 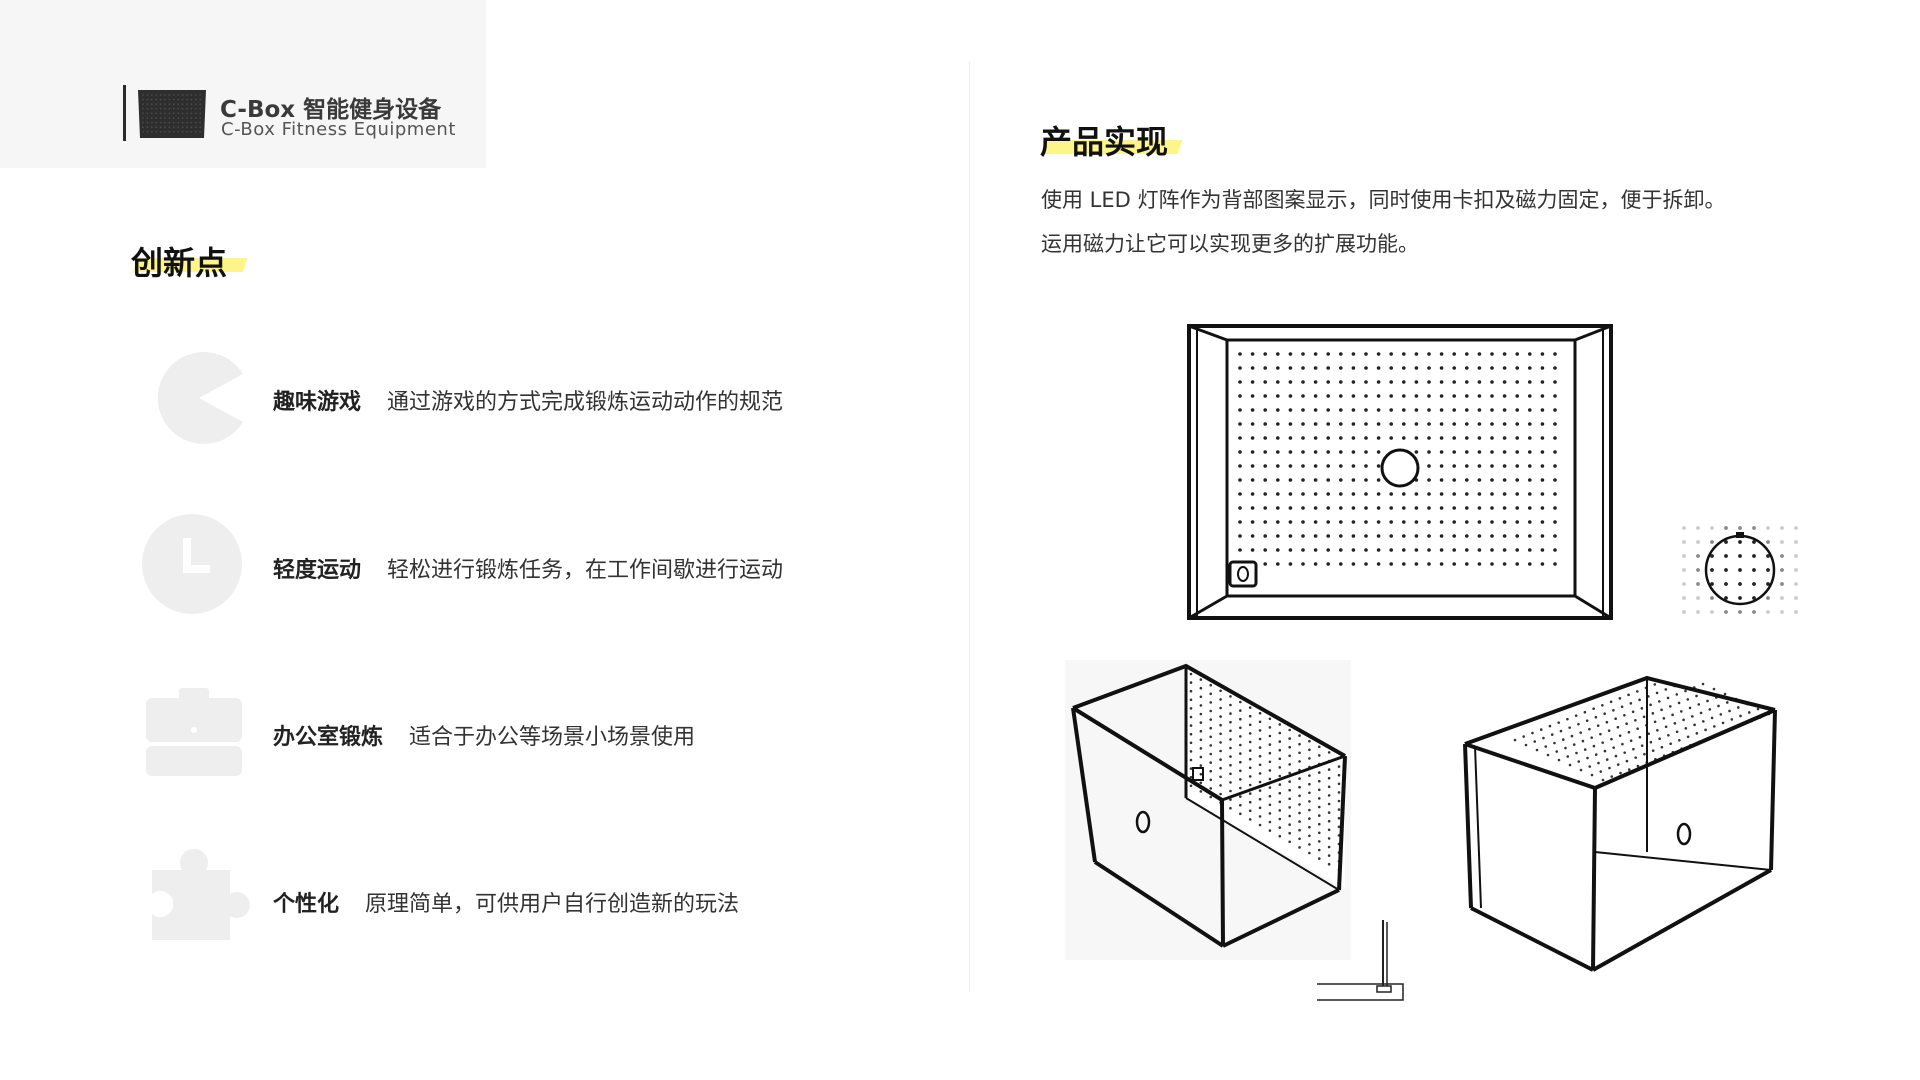 What do you see at coordinates (338, 129) in the screenshot?
I see `brand-subtitle: C-Box Fitness Equipment` at bounding box center [338, 129].